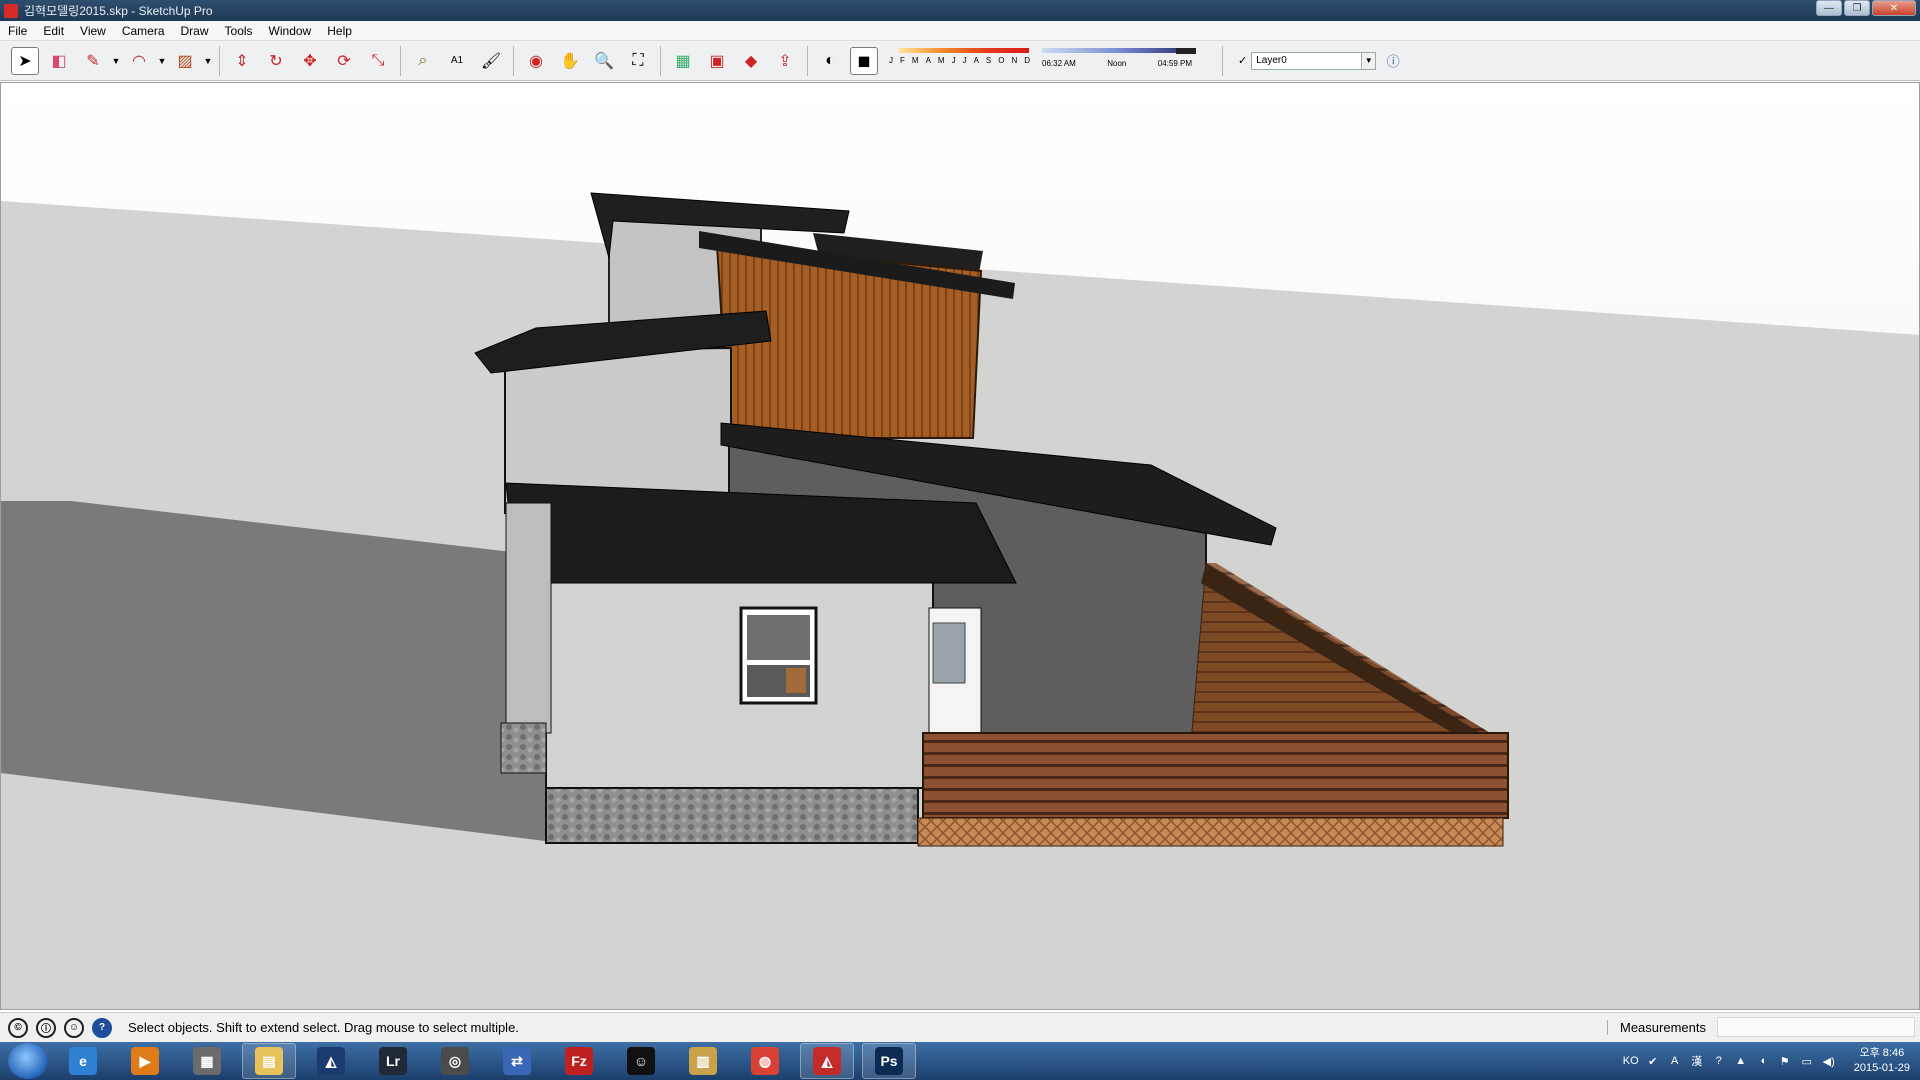 The height and width of the screenshot is (1080, 1920). What do you see at coordinates (579, 1061) in the screenshot?
I see `taskbar-filezilla: Fz` at bounding box center [579, 1061].